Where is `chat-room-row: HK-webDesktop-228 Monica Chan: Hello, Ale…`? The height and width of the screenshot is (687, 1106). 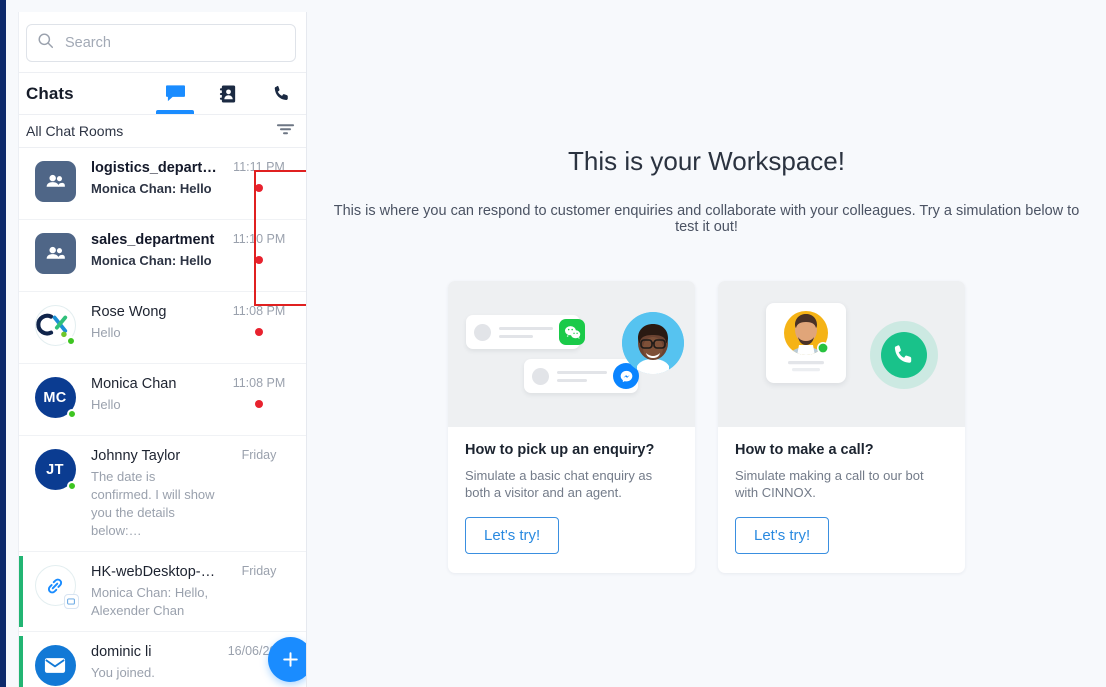 chat-room-row: HK-webDesktop-228 Monica Chan: Hello, Ale… is located at coordinates (162, 592).